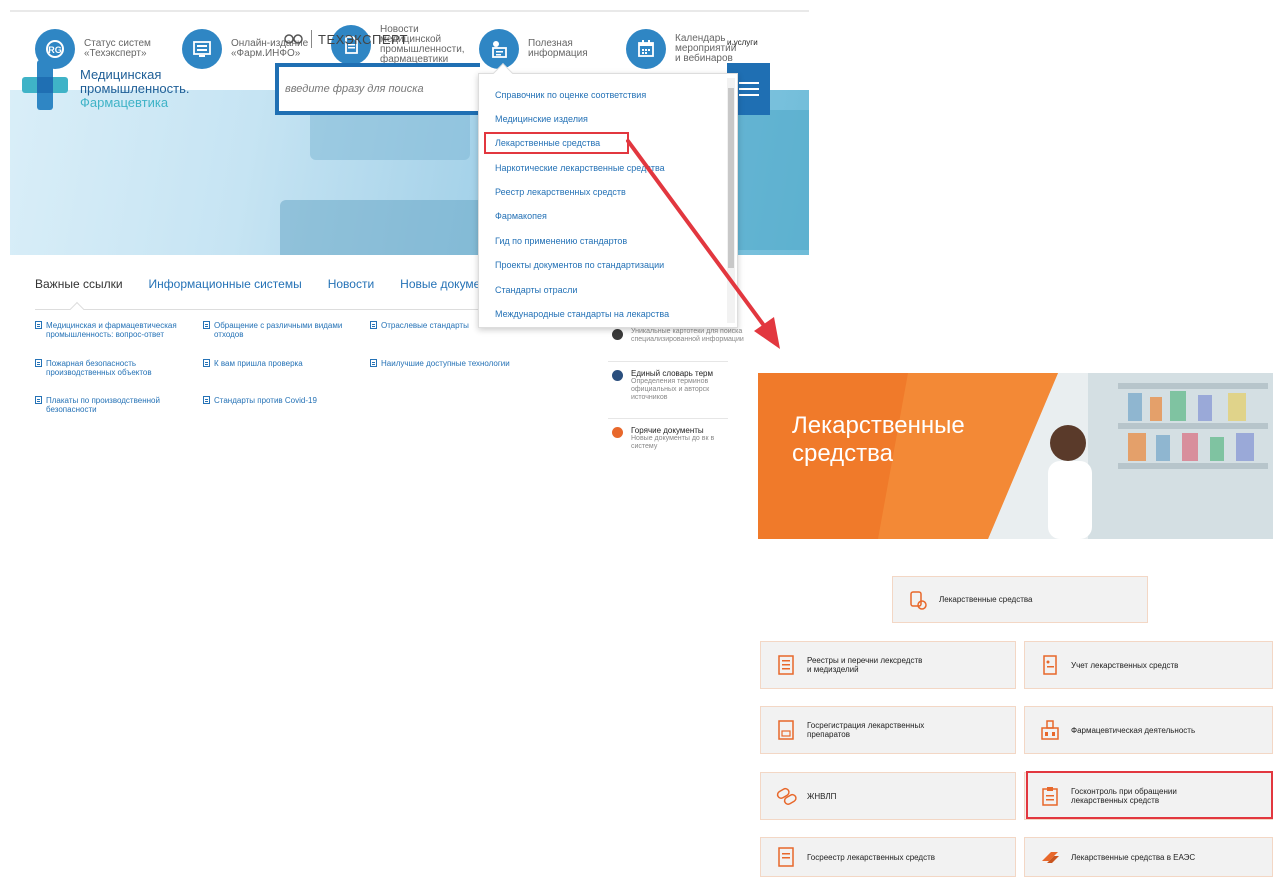 This screenshot has width=1273, height=877. I want to click on card-label: Госреестр лекарственных средств, so click(871, 857).